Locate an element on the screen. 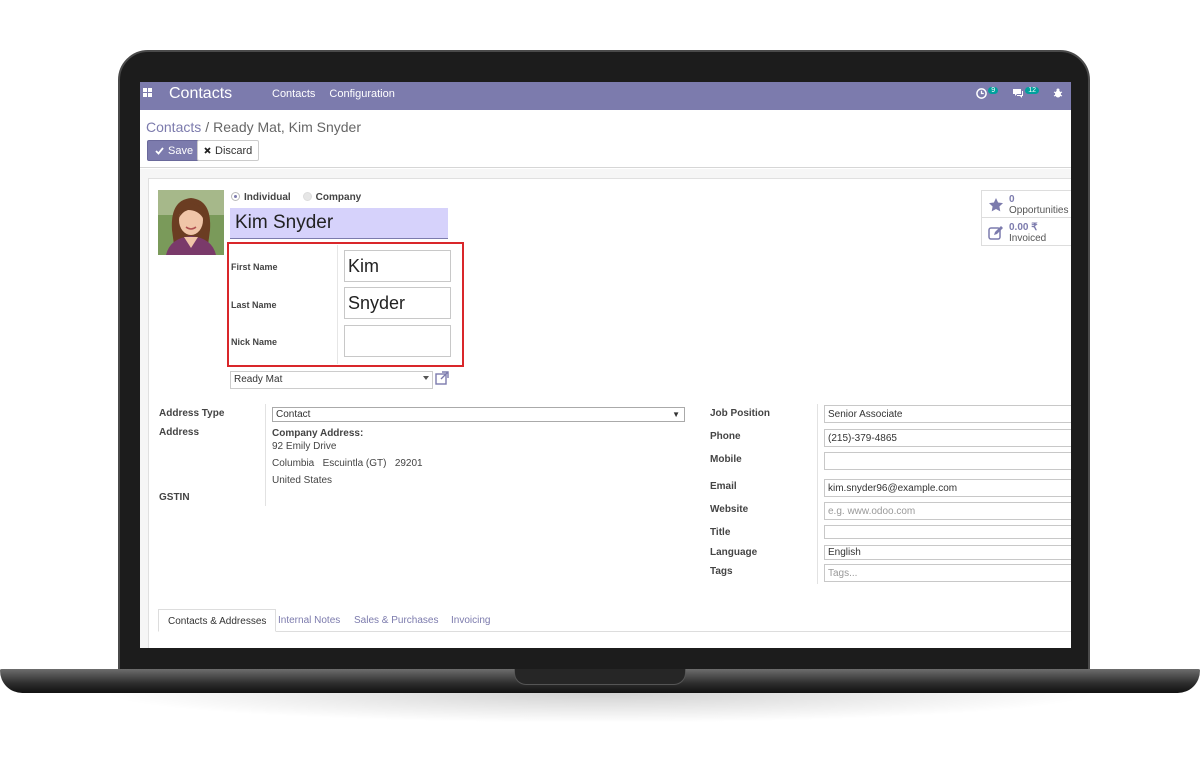 The width and height of the screenshot is (1200, 766). debug-button is located at coordinates (1058, 94).